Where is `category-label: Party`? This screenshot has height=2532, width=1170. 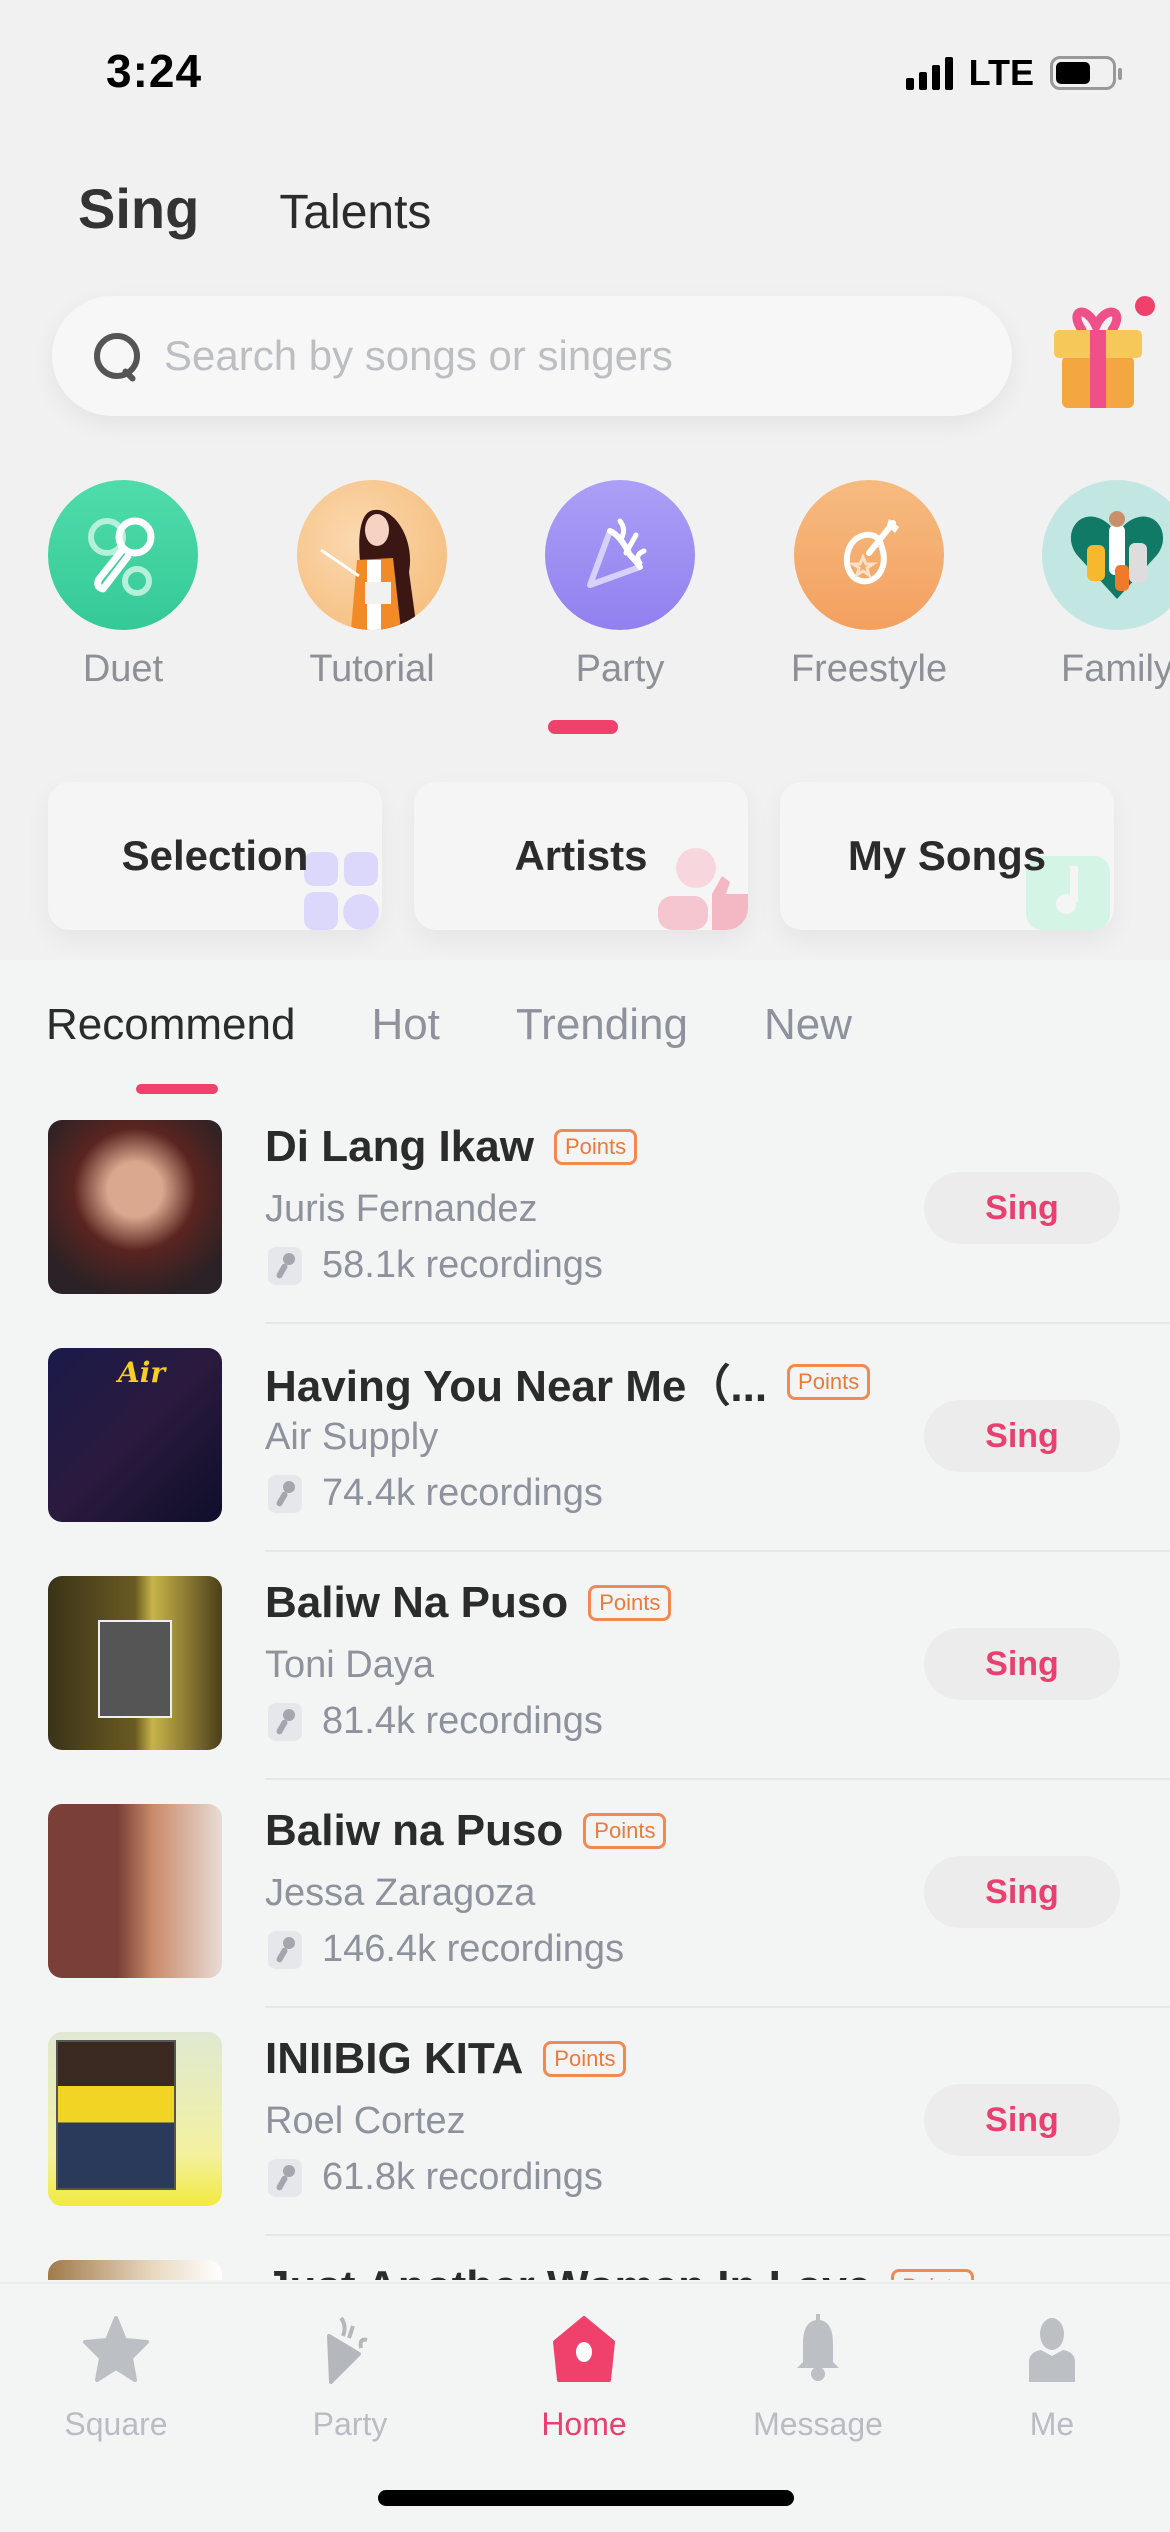
category-label: Party is located at coordinates (620, 669).